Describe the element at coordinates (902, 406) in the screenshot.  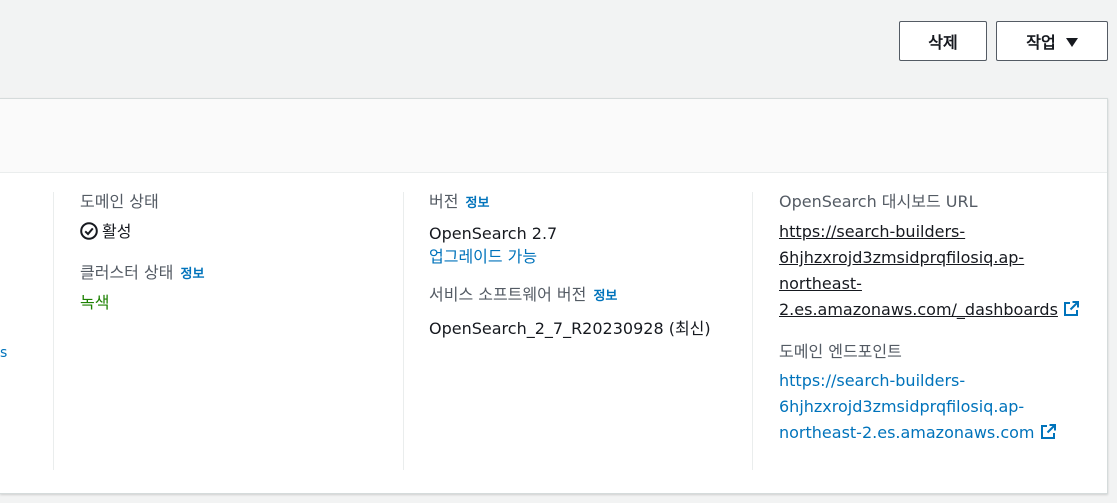
I see `domain-endpoint-line: 6hjhzxrojd3zmsidprqfilosiq.ap-` at that location.